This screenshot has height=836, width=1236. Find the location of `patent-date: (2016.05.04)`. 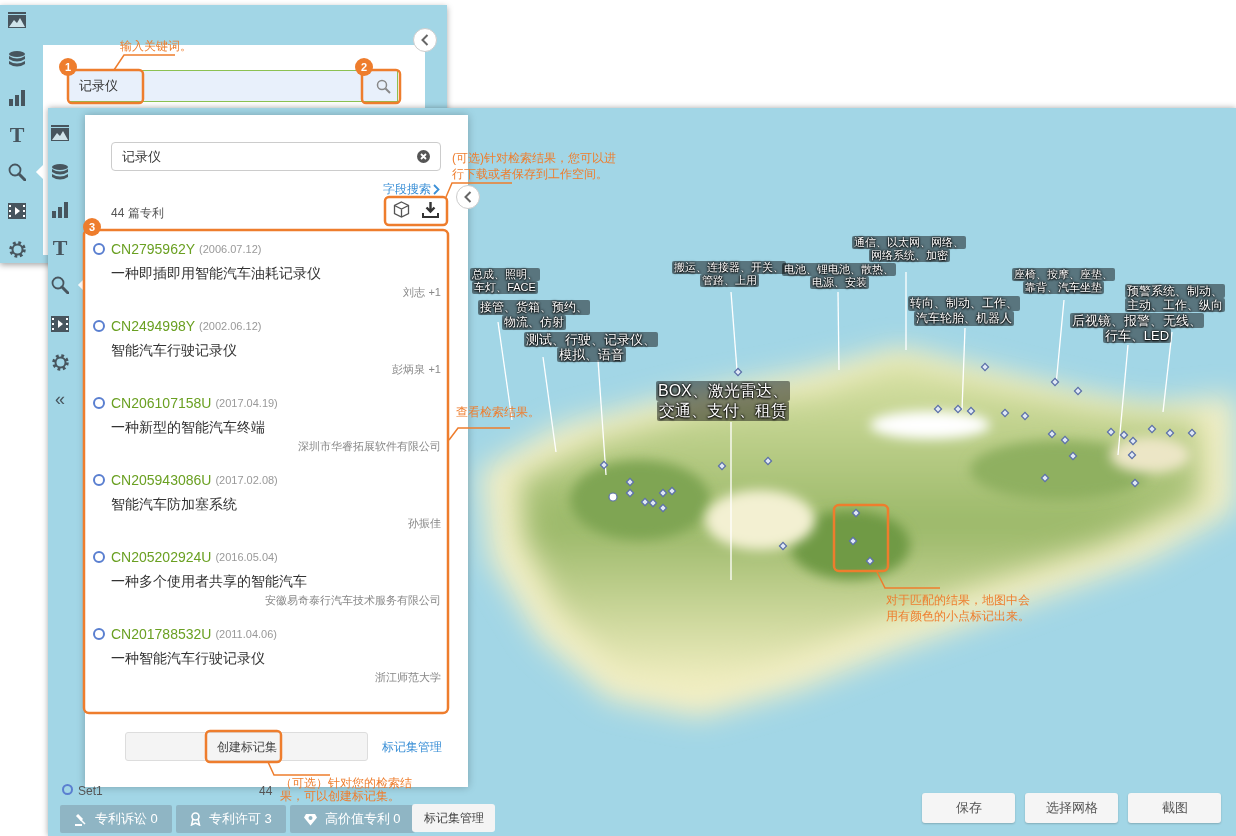

patent-date: (2016.05.04) is located at coordinates (246, 557).